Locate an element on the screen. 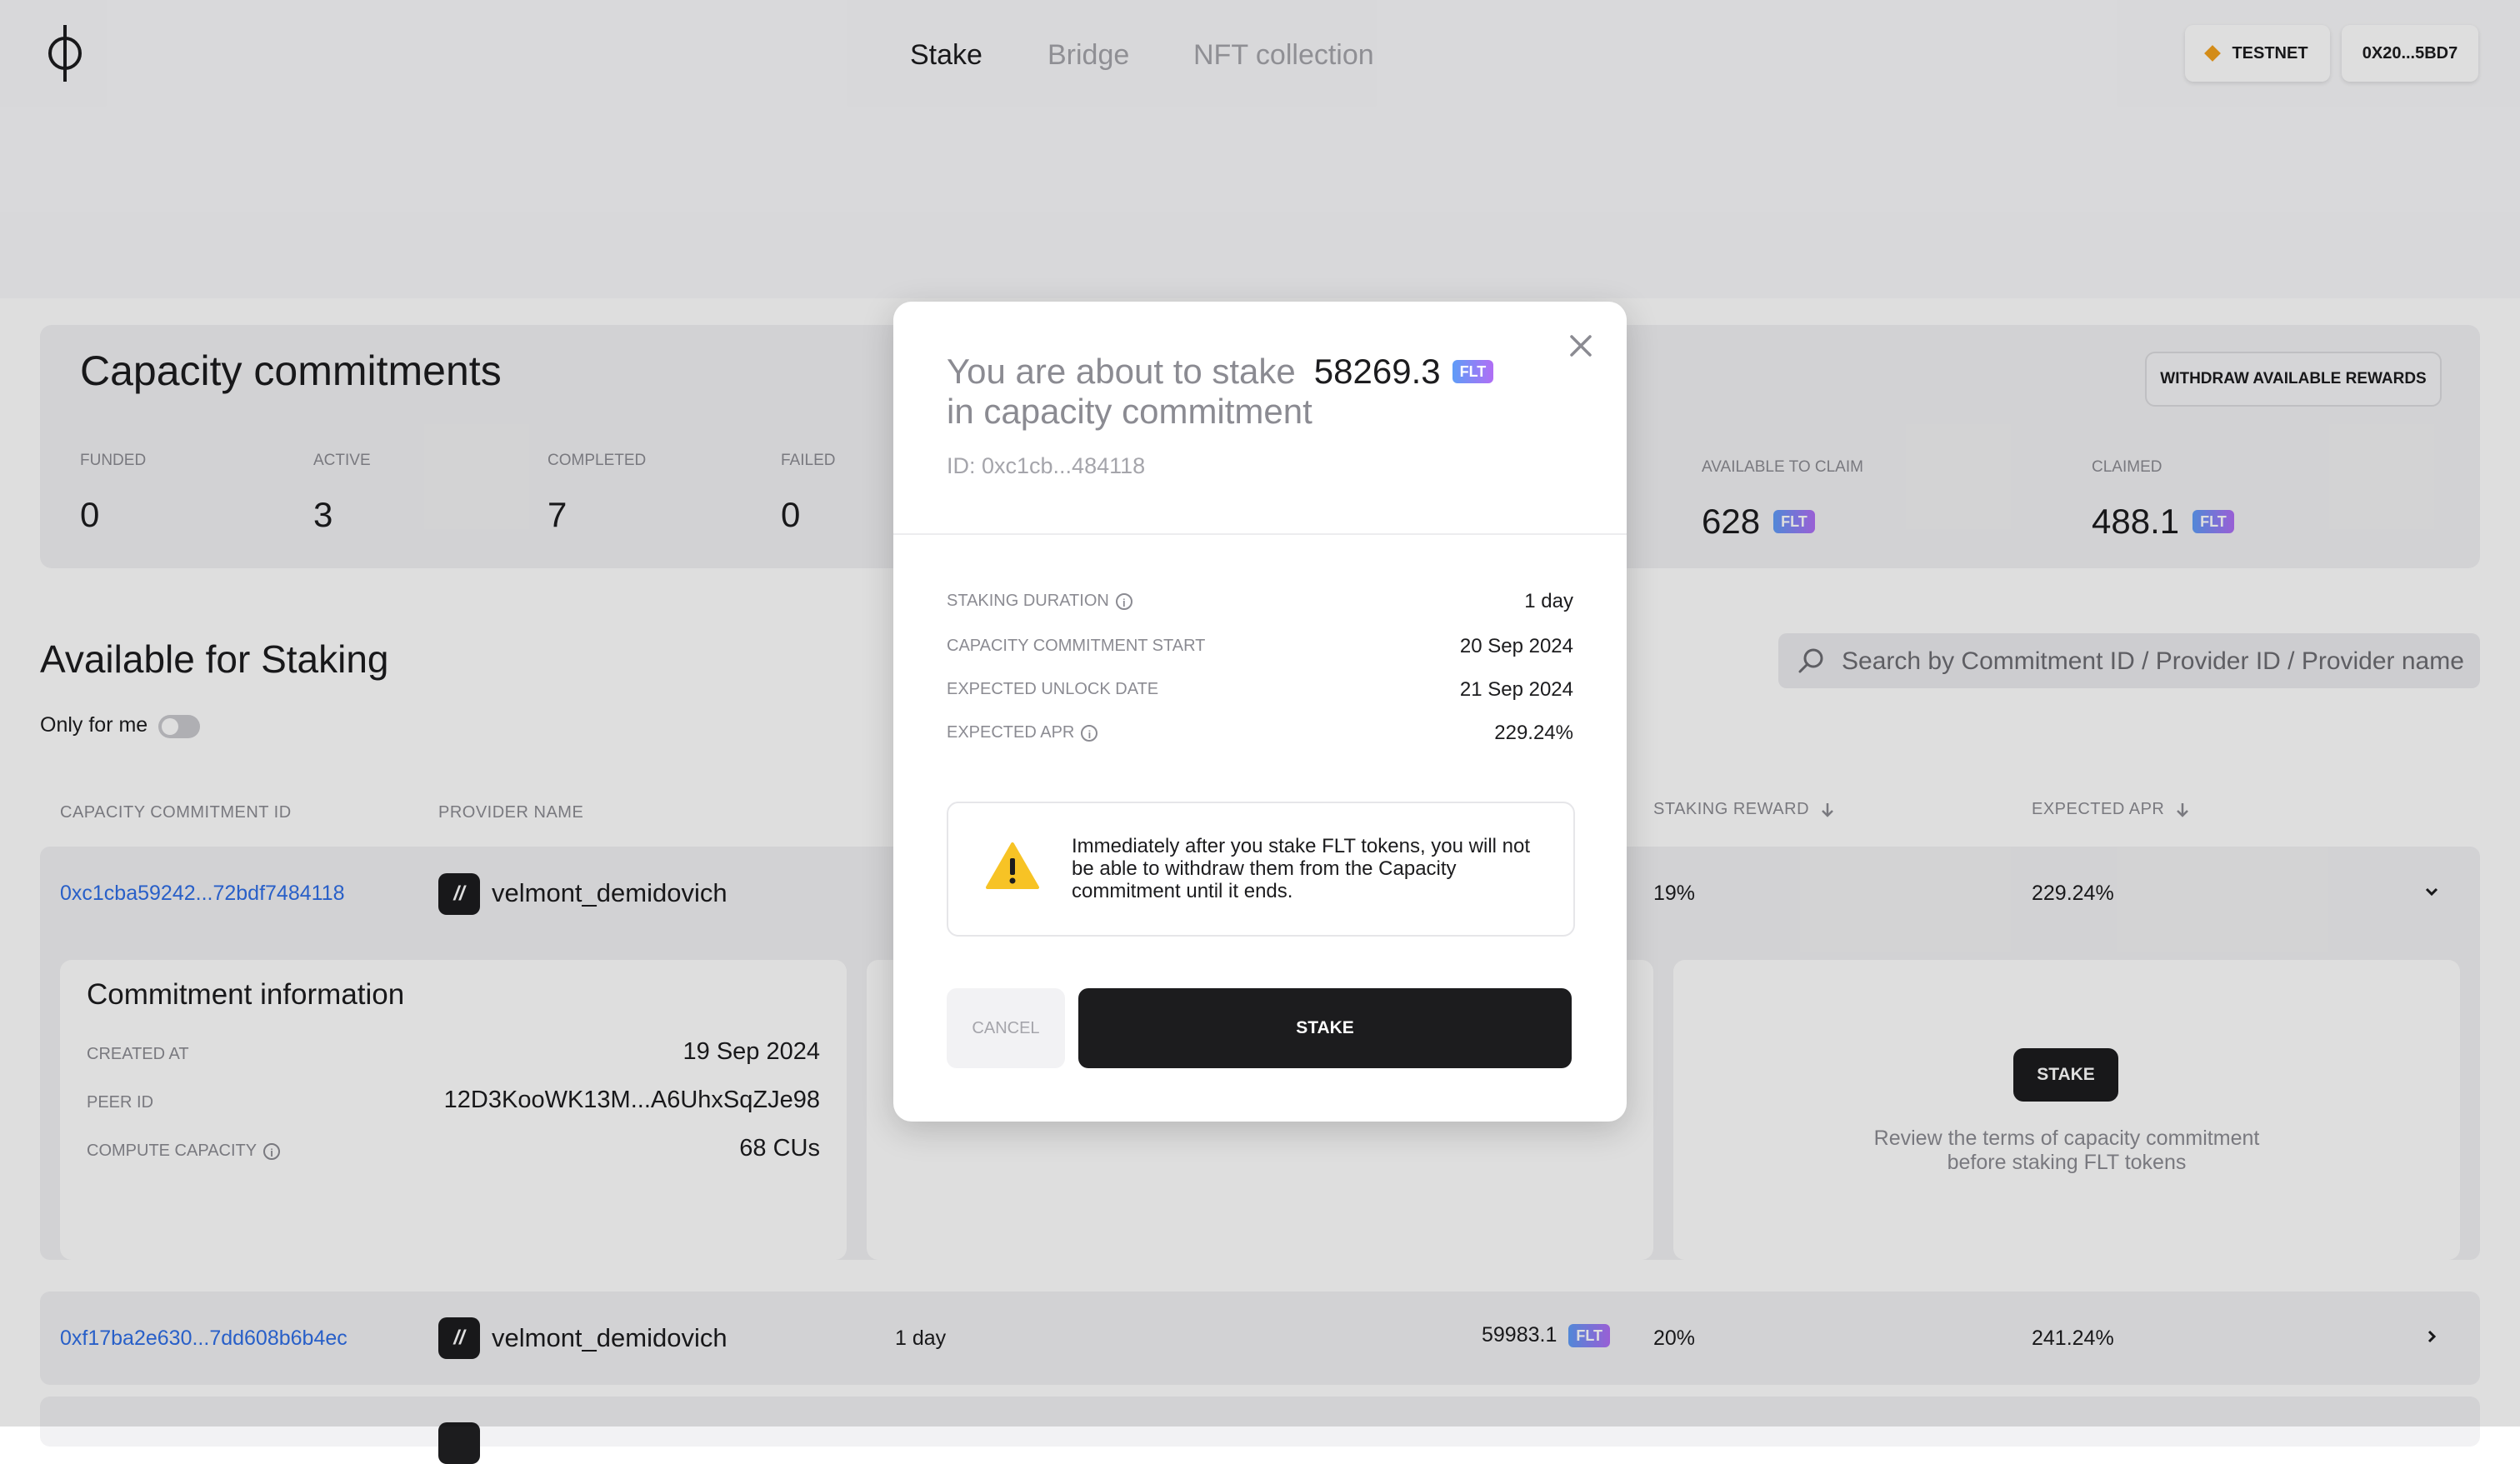  flt-badge: FLT is located at coordinates (1473, 371).